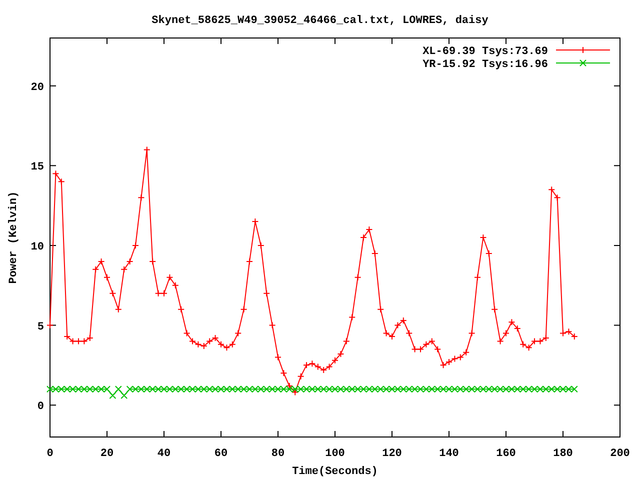 This screenshot has height=480, width=640. I want to click on x-tick-label: 100, so click(335, 454).